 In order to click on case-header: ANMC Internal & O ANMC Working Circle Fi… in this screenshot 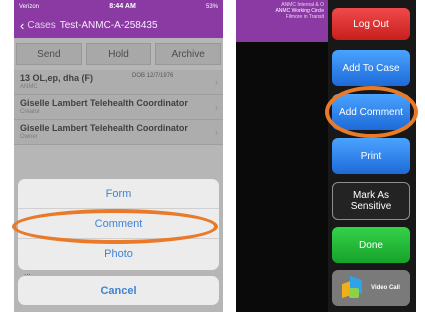, I will do `click(282, 21)`.